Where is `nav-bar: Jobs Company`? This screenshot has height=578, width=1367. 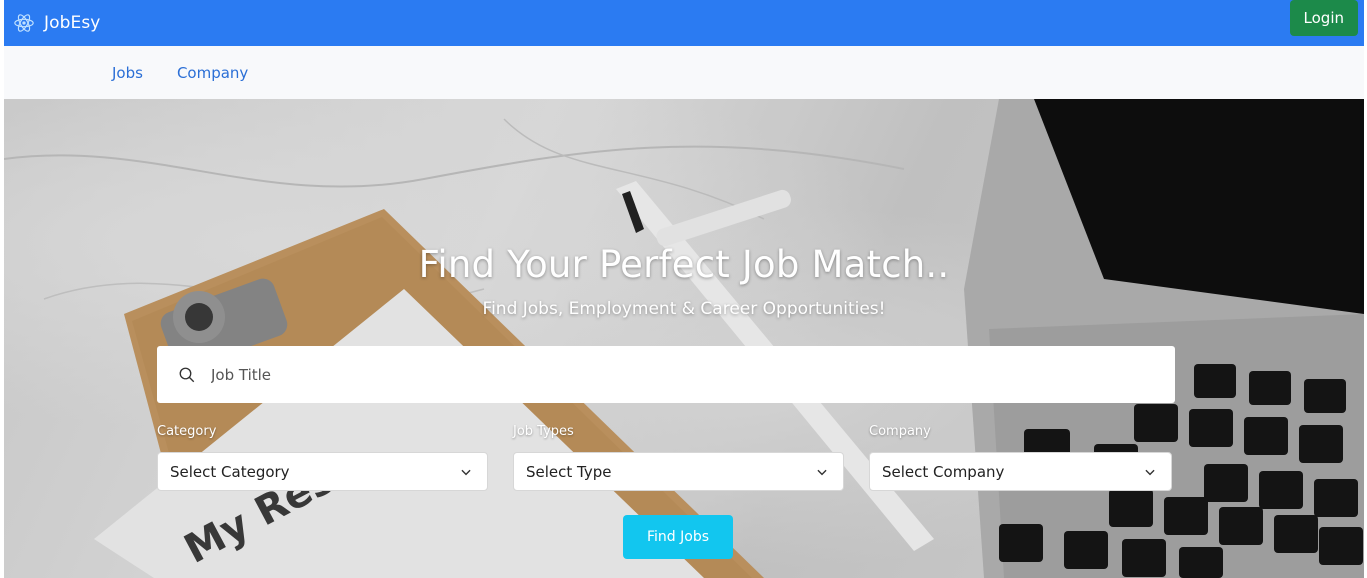
nav-bar: Jobs Company is located at coordinates (684, 72).